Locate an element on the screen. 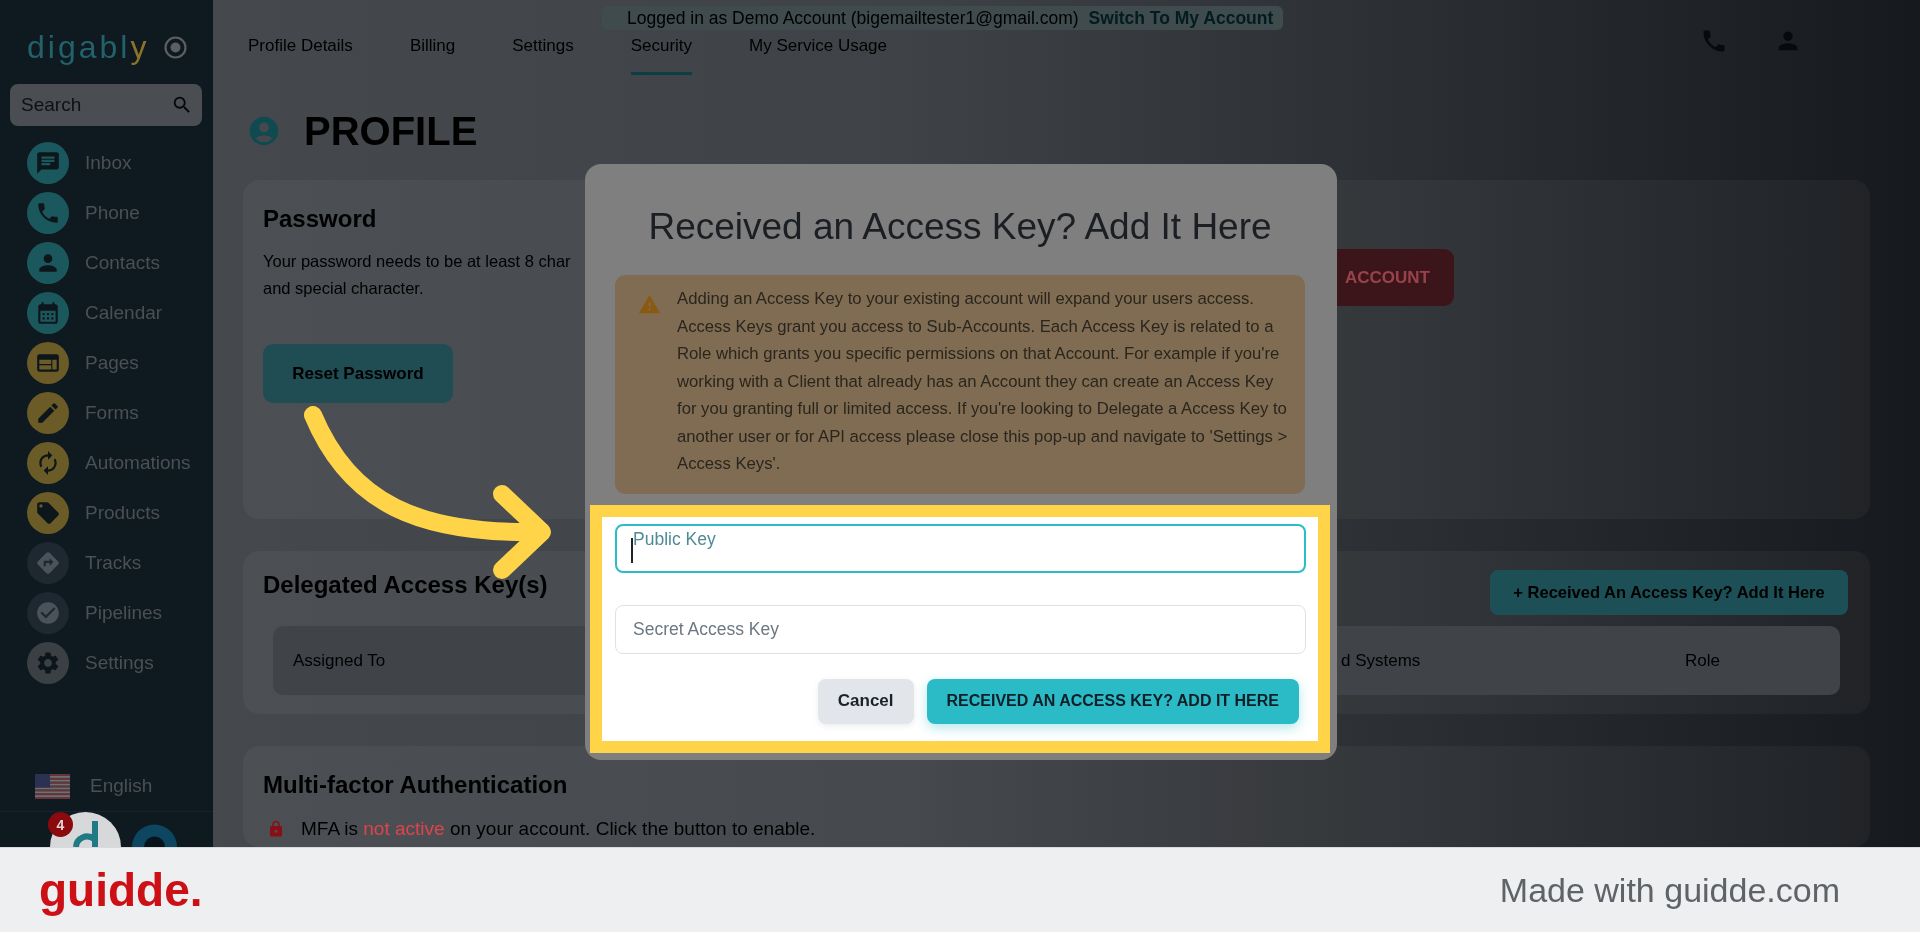 The image size is (1920, 932). cancel-button: Cancel is located at coordinates (865, 701).